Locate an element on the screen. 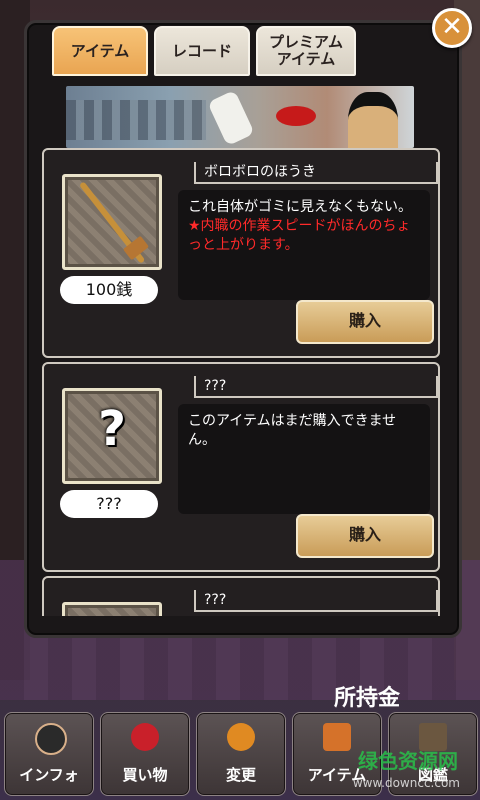  nav-info-label: インフォ is located at coordinates (49, 775).